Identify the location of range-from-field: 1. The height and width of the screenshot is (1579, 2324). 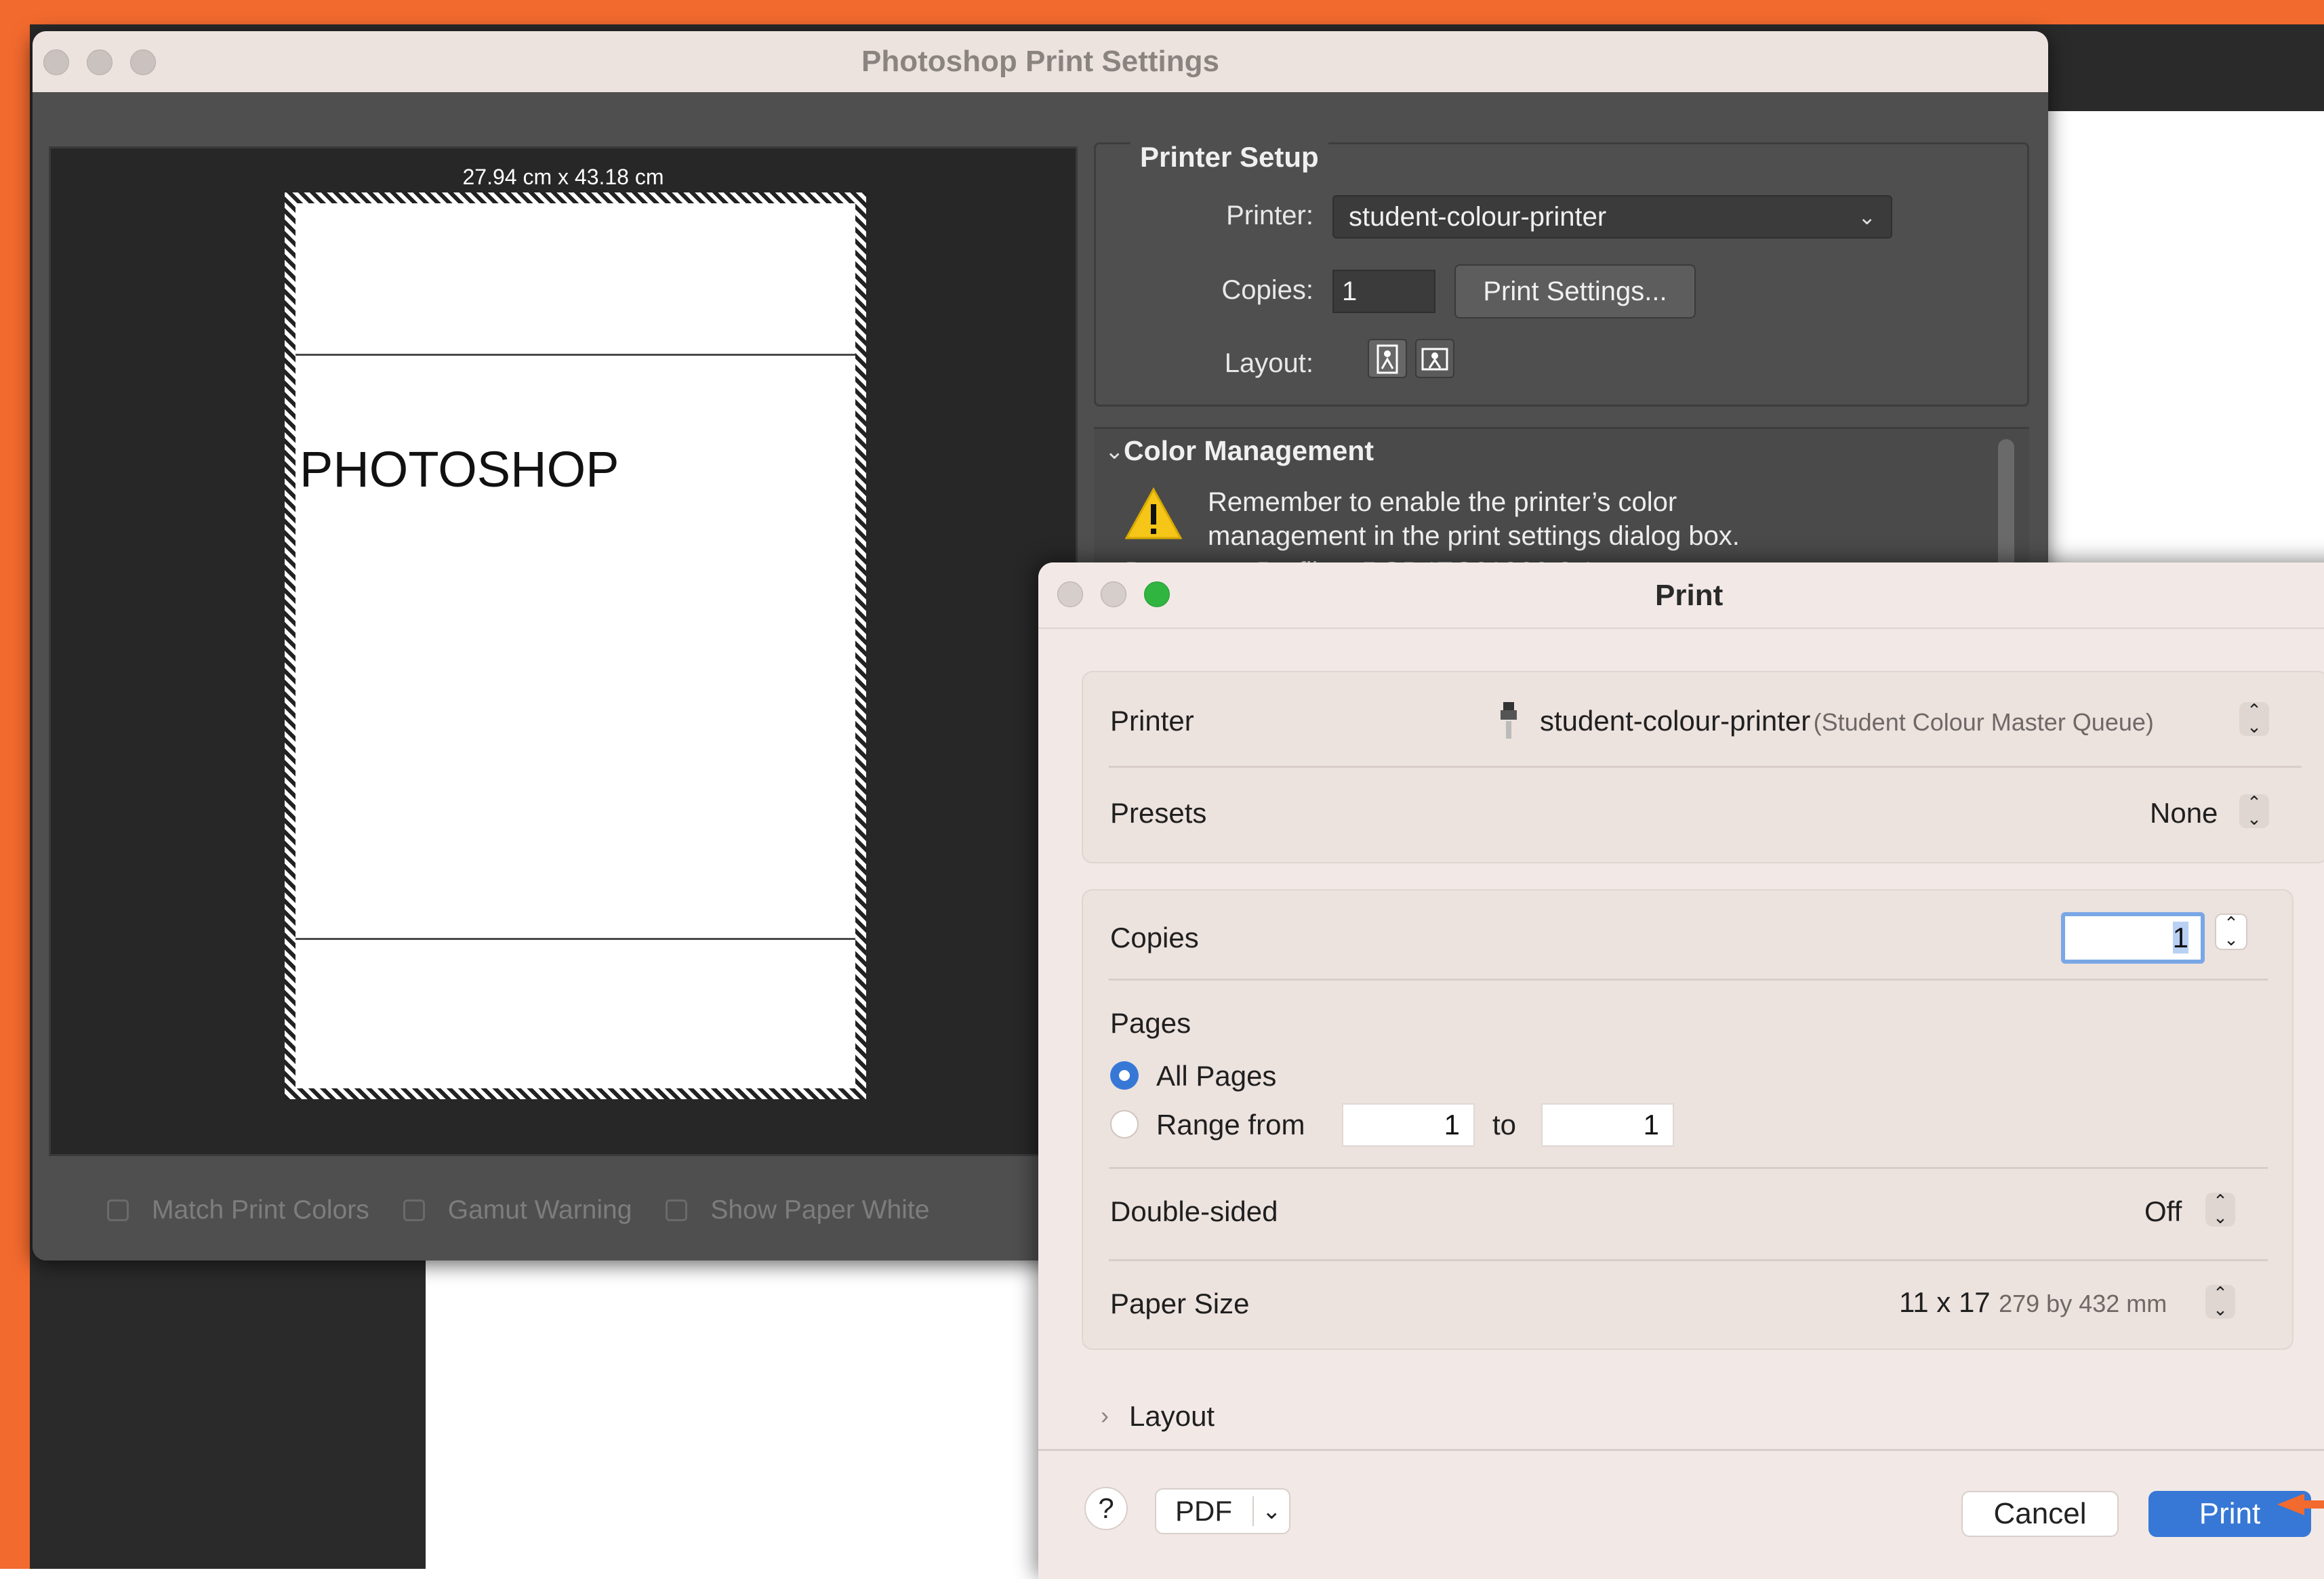
(1408, 1125).